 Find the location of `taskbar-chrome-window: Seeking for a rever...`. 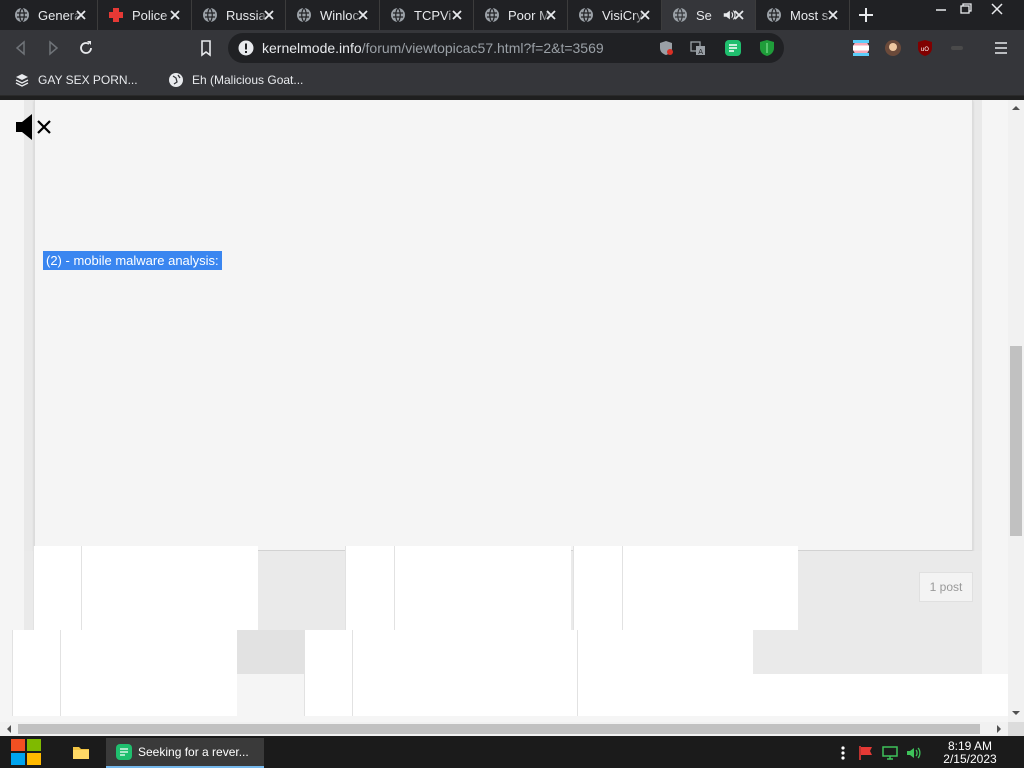

taskbar-chrome-window: Seeking for a rever... is located at coordinates (185, 753).